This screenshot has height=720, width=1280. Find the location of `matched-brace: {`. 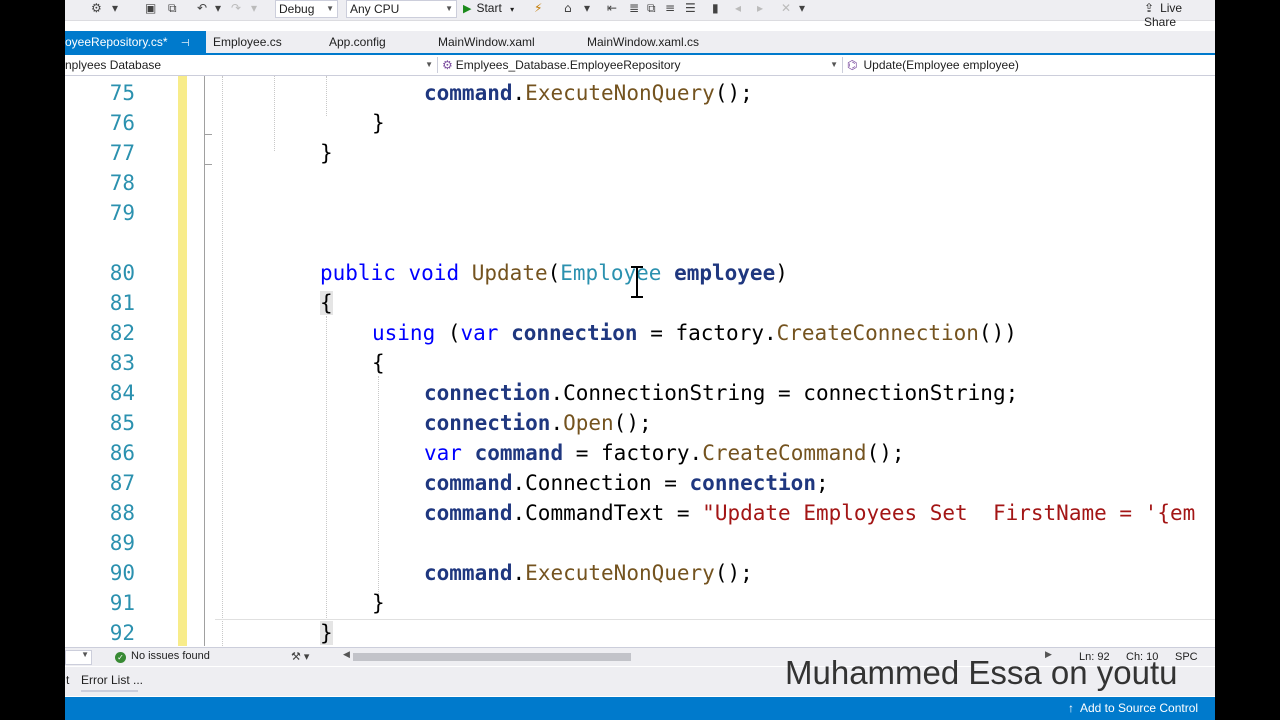

matched-brace: { is located at coordinates (326, 303).